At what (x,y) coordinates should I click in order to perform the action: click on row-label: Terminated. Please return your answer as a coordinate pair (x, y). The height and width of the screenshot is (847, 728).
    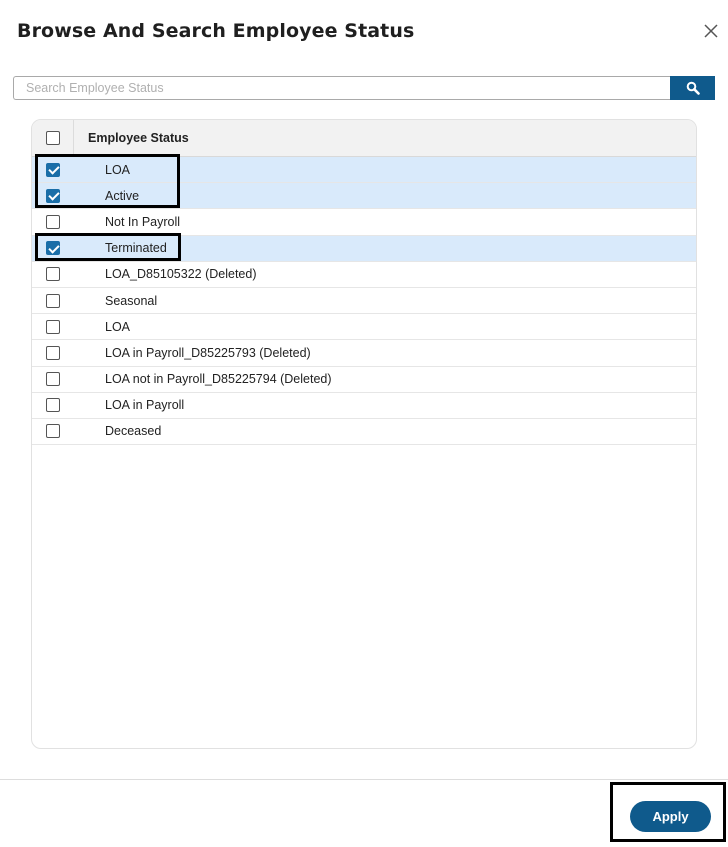
    Looking at the image, I should click on (136, 248).